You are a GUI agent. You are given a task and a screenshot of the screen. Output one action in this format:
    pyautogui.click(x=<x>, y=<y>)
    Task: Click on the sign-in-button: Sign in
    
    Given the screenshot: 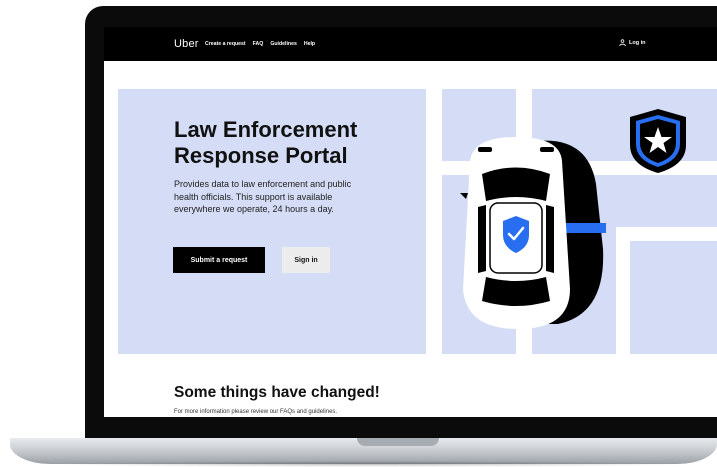 What is the action you would take?
    pyautogui.click(x=306, y=260)
    